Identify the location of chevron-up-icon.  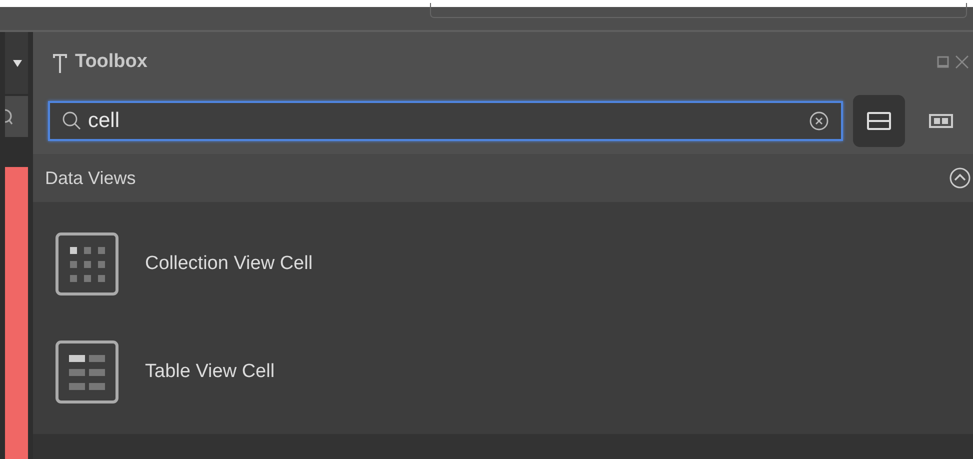
(960, 178).